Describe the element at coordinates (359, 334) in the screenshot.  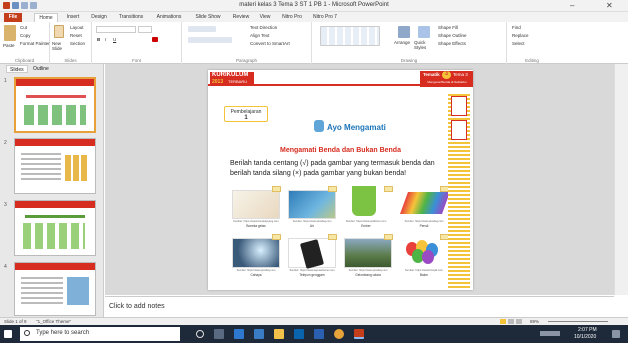
I see `powerpoint-taskbar-icon` at that location.